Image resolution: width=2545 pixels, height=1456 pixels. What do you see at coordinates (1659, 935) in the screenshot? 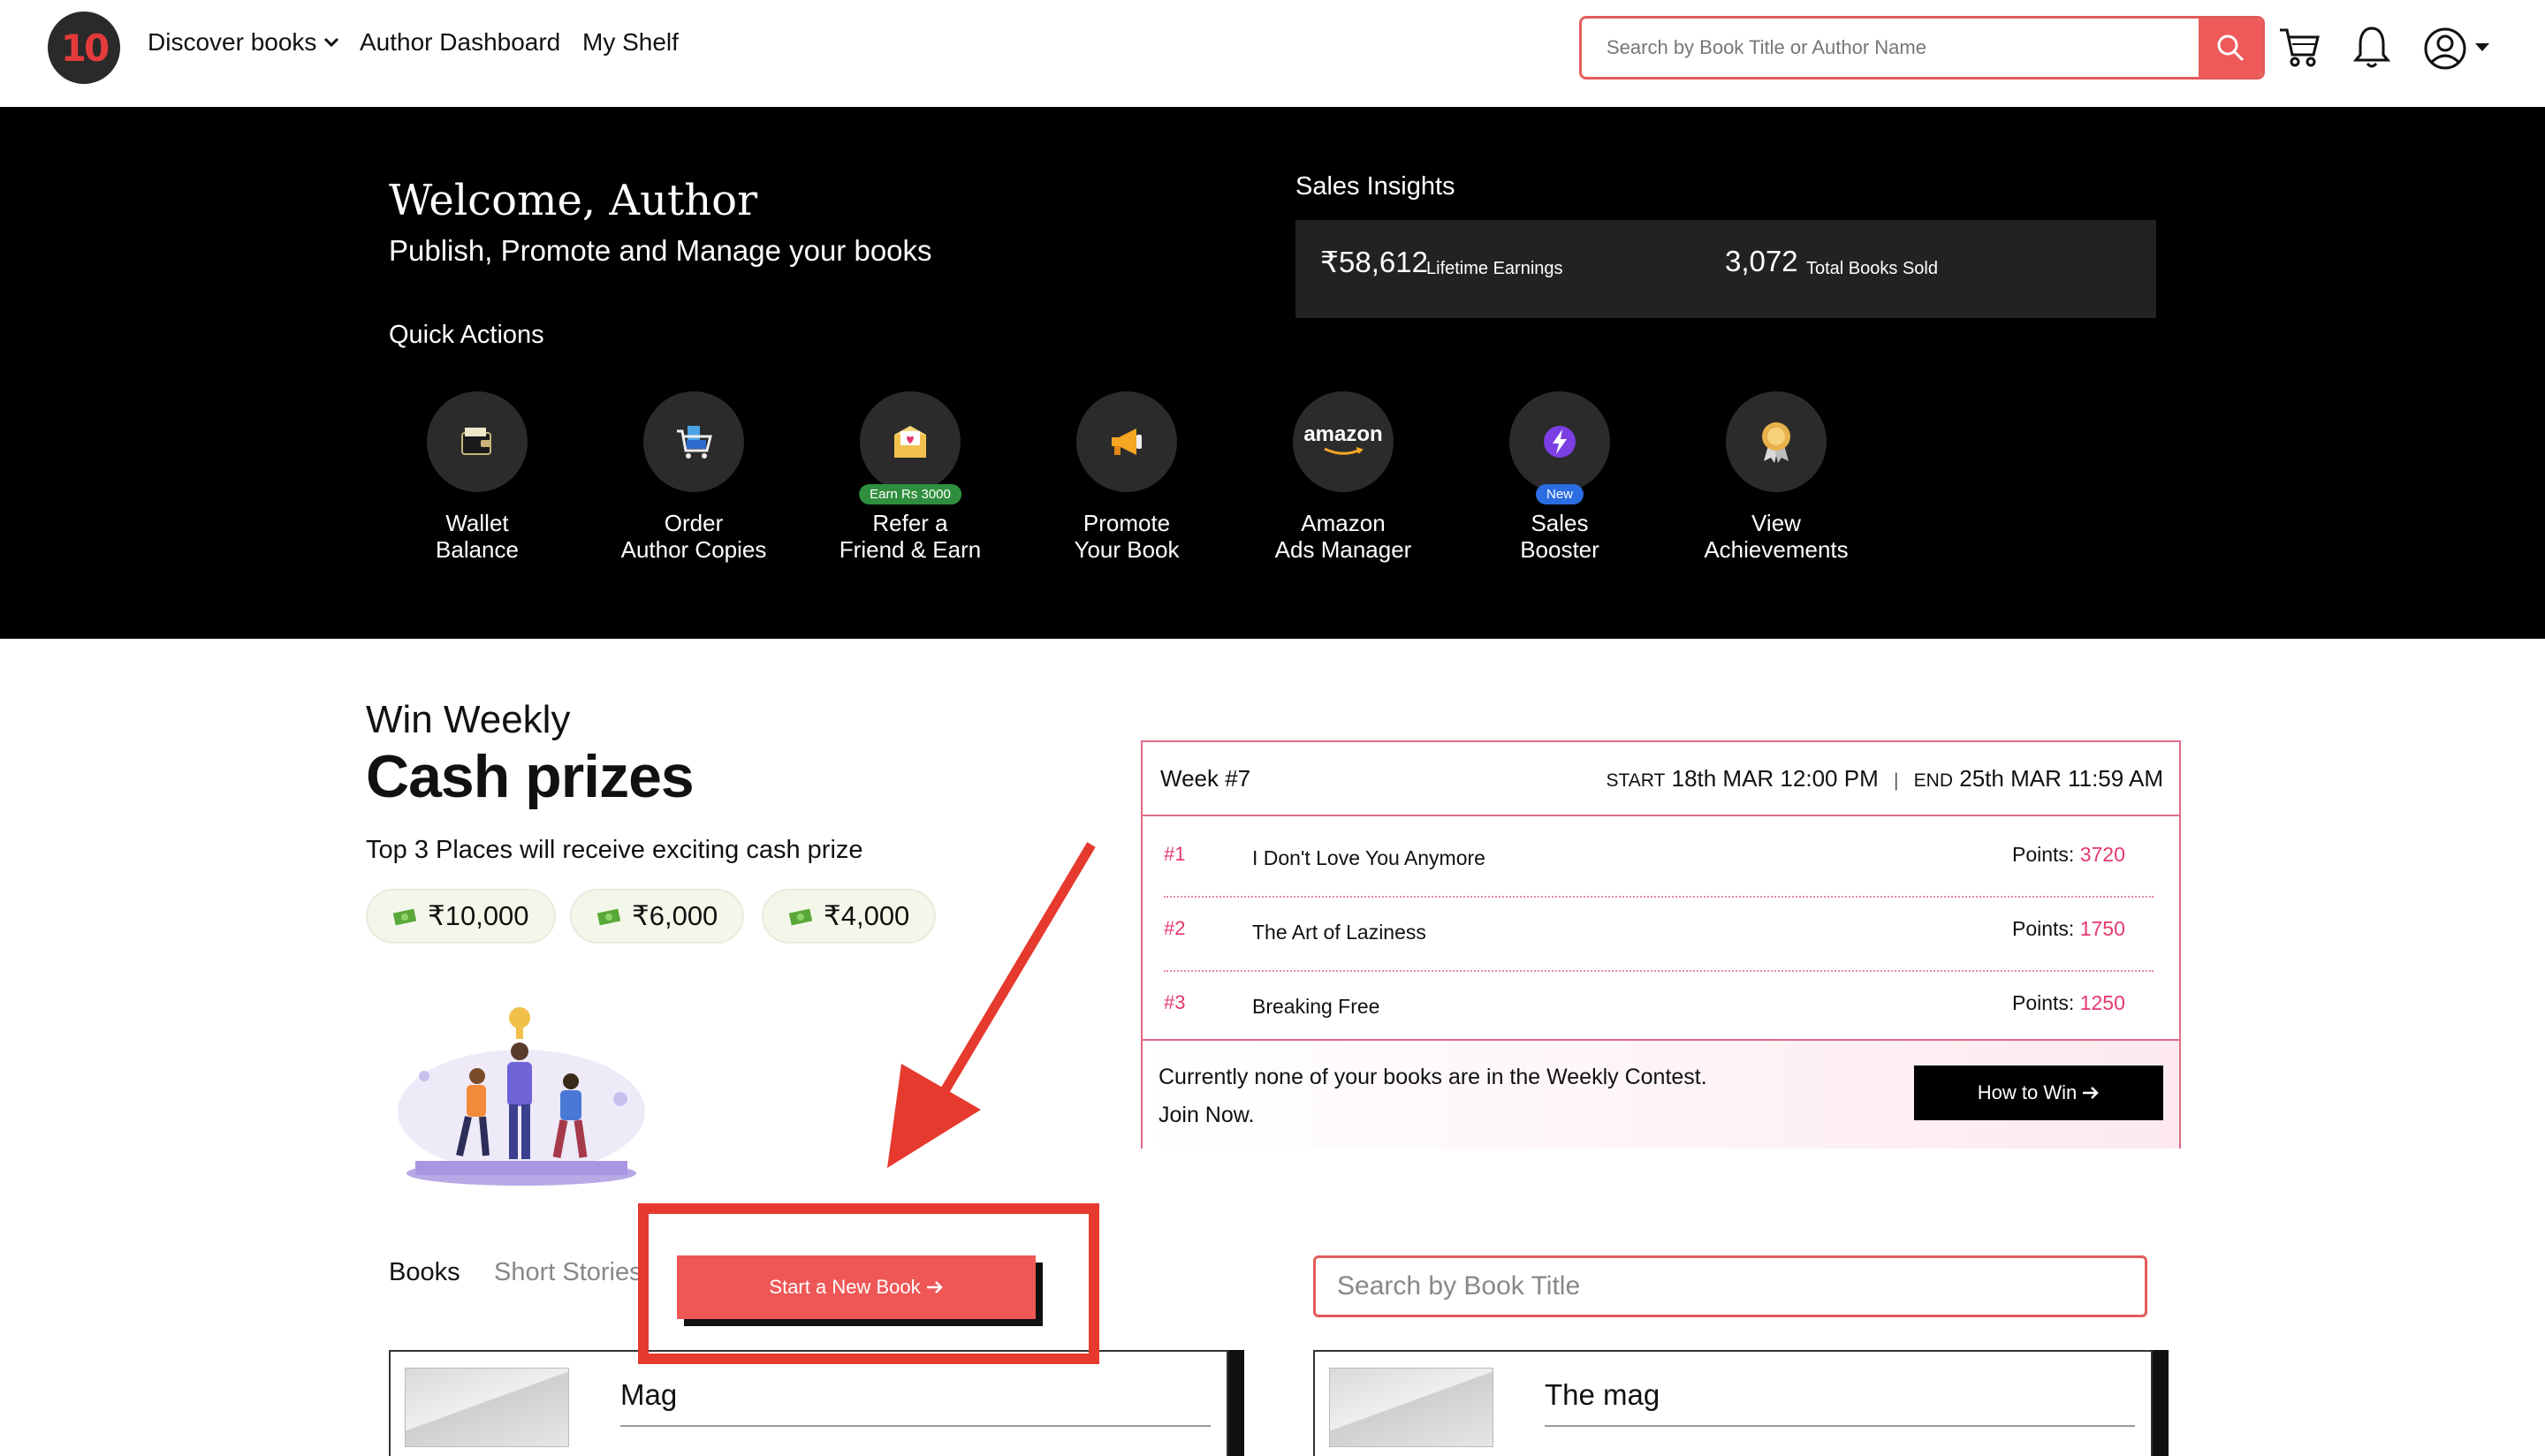
I see `leaderboard-row: #2 The Art of Laziness Points: 1750` at bounding box center [1659, 935].